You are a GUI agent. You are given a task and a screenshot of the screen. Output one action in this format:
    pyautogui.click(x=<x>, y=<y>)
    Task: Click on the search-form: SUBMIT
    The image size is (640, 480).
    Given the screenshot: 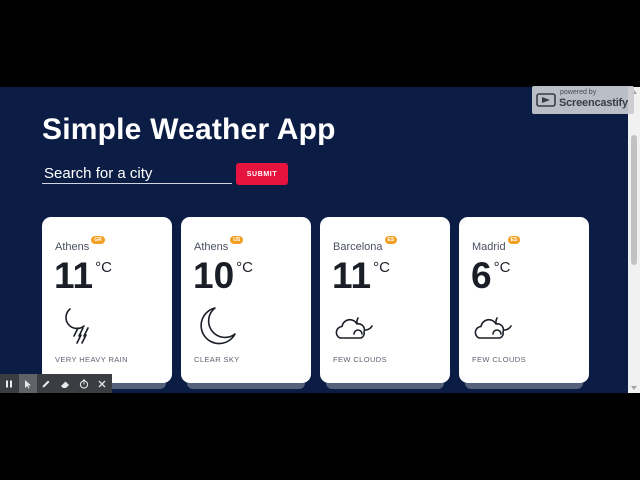 What is the action you would take?
    pyautogui.click(x=167, y=175)
    